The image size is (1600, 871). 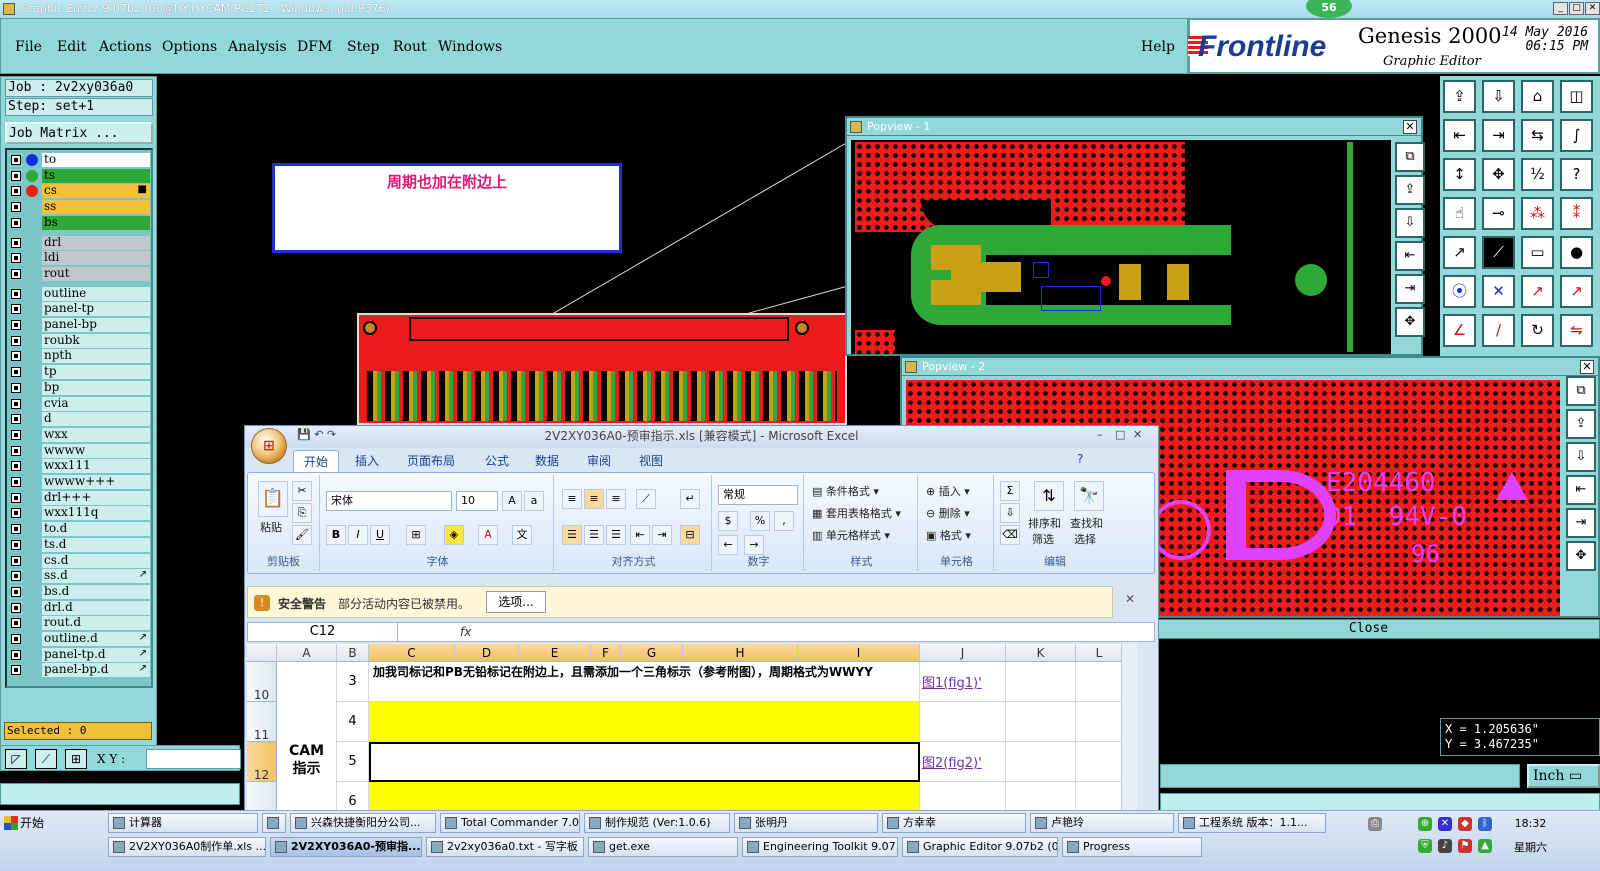 I want to click on excel-minimize-button: –, so click(x=1100, y=434).